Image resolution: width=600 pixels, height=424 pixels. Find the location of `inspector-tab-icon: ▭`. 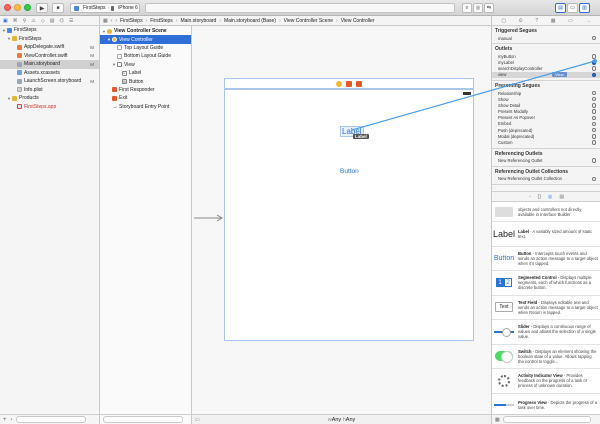

inspector-tab-icon: ▭ is located at coordinates (570, 21).